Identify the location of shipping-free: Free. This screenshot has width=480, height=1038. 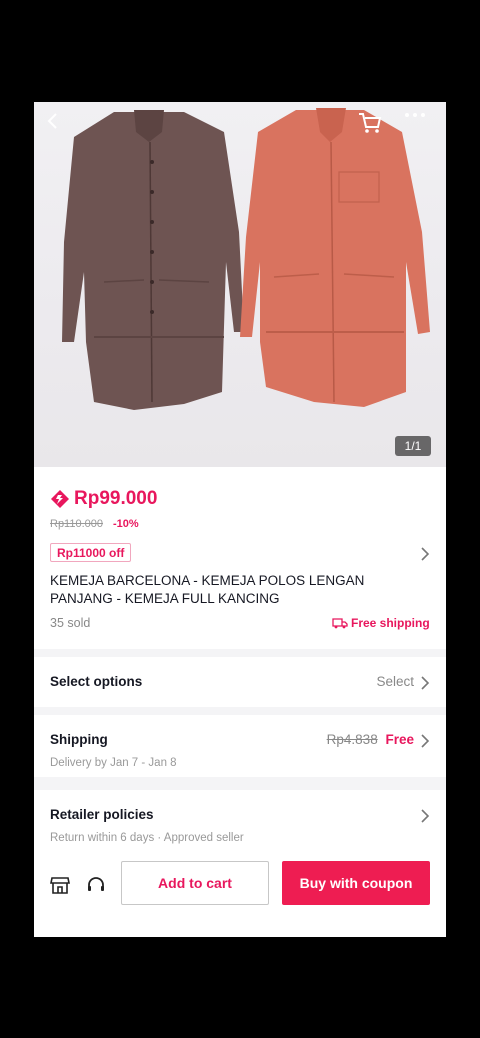
(399, 739).